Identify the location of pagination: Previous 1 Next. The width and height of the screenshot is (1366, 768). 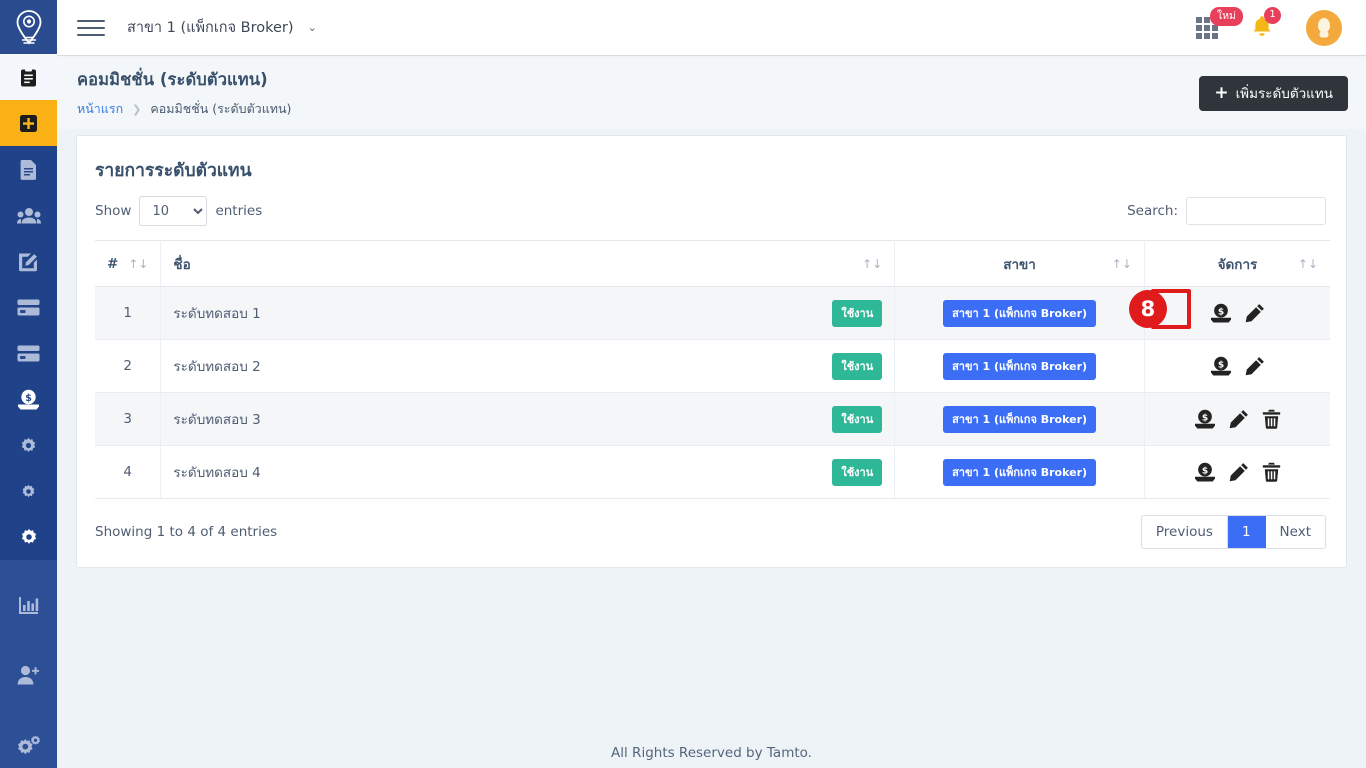
(1233, 532).